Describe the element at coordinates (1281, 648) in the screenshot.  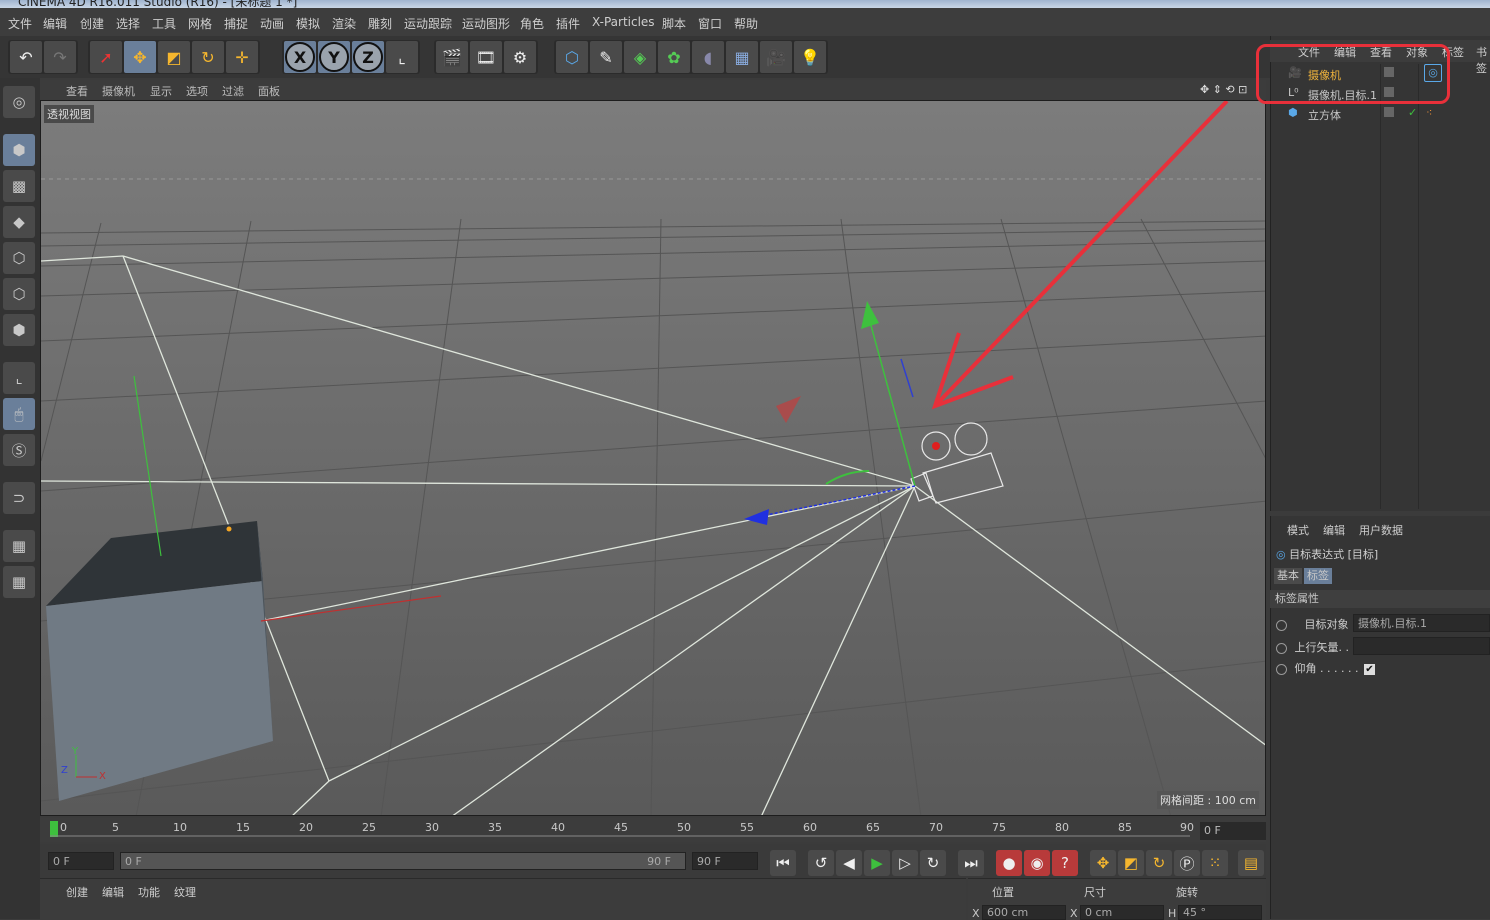
I see `up-vector-radio` at that location.